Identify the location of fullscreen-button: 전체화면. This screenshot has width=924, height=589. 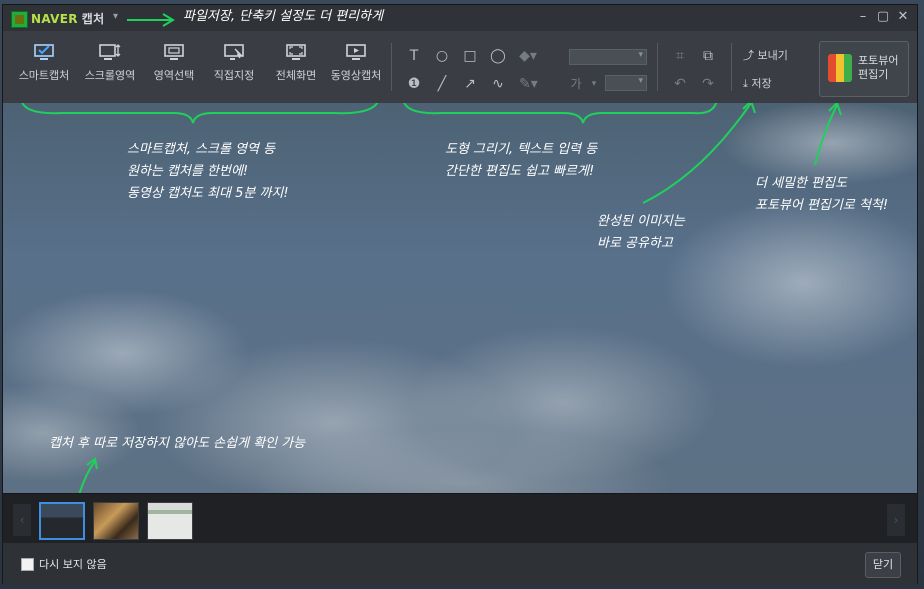
(296, 67).